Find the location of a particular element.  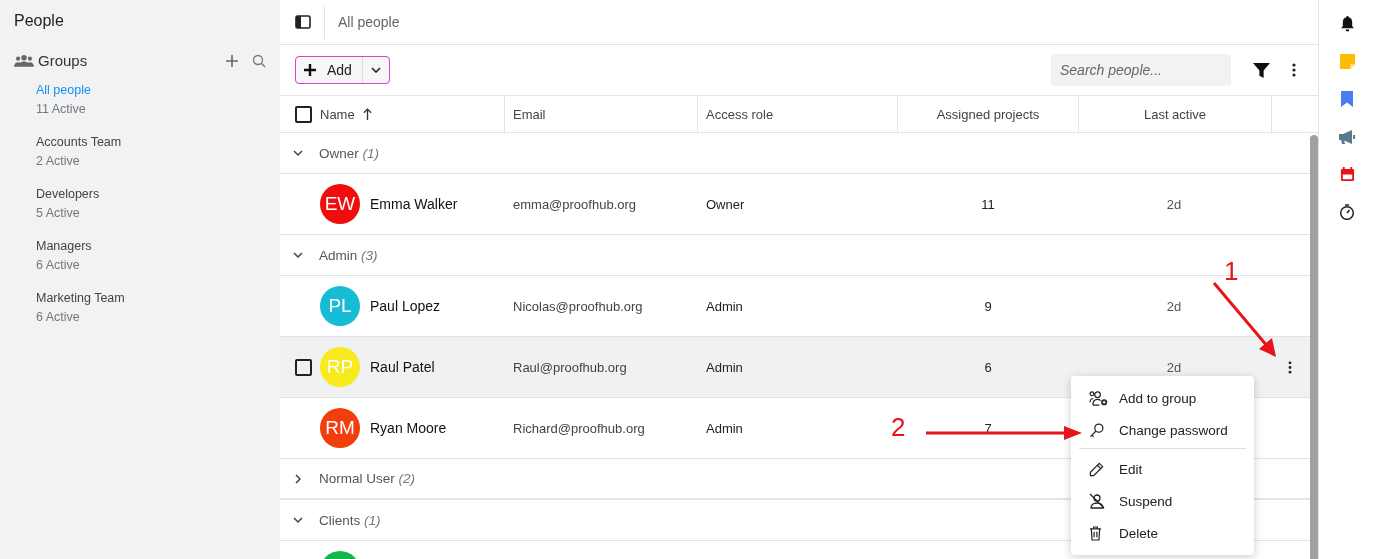

group-header: Admin (3) is located at coordinates (348, 255).